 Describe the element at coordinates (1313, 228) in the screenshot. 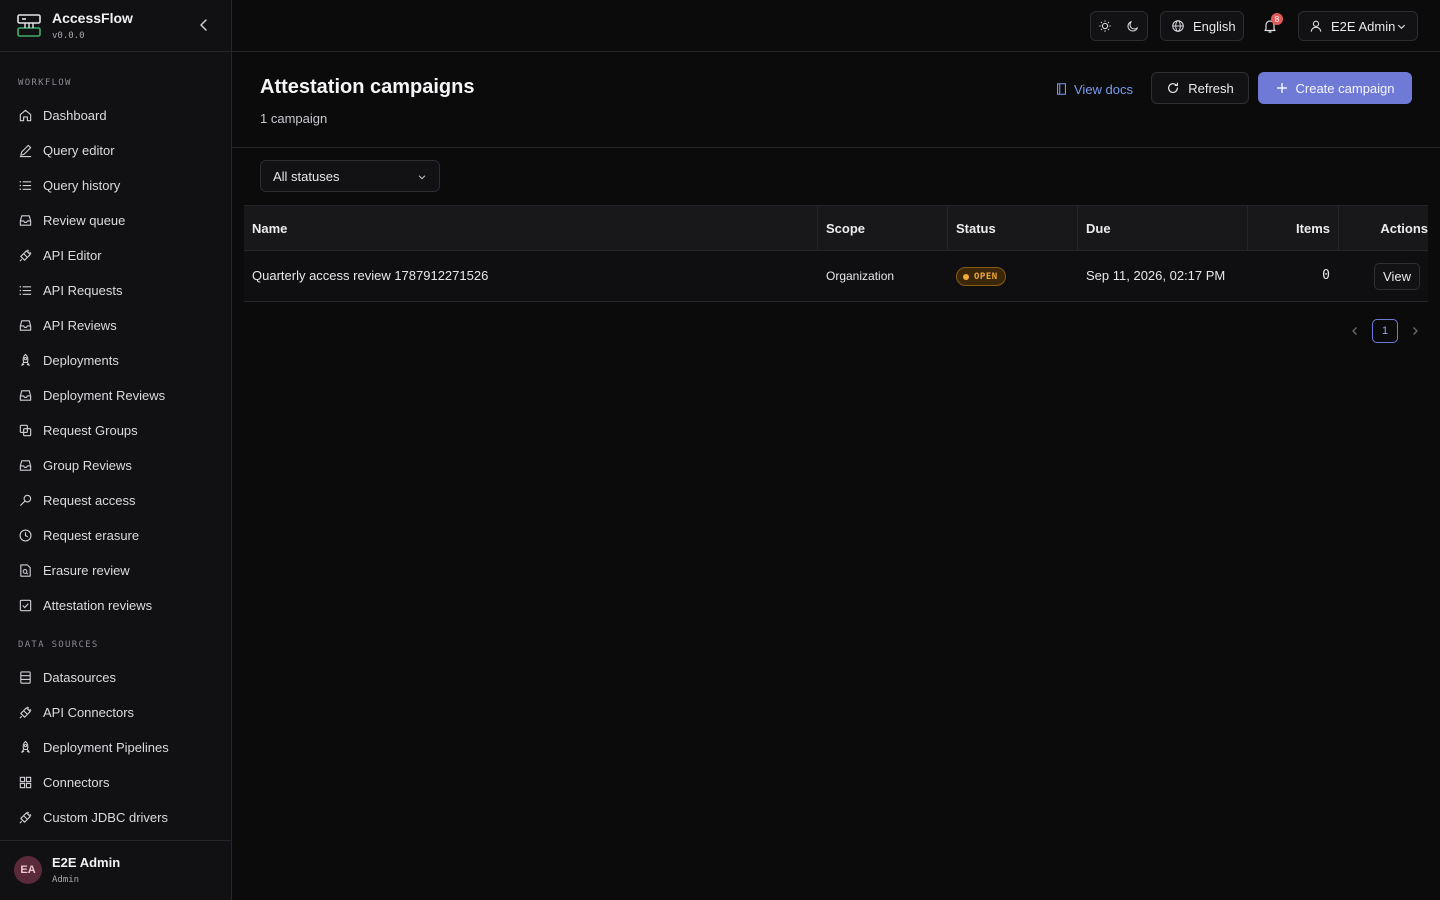

I see `column-header-items: Items` at that location.